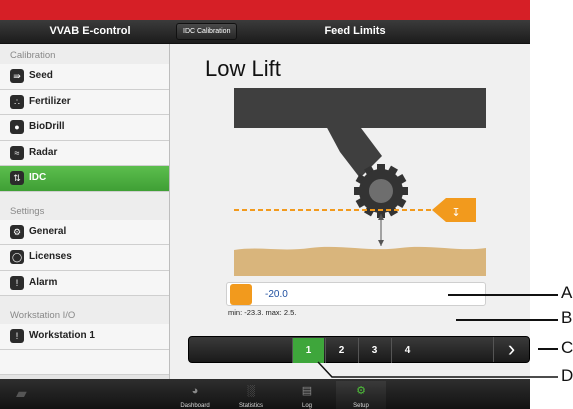 This screenshot has width=573, height=409. I want to click on tab-statistics: ░ Statistics, so click(251, 395).